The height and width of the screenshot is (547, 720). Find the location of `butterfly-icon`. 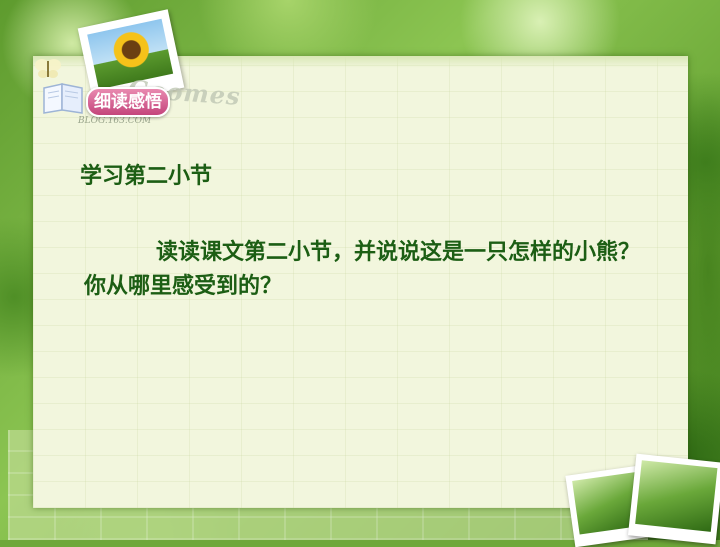

butterfly-icon is located at coordinates (48, 68).